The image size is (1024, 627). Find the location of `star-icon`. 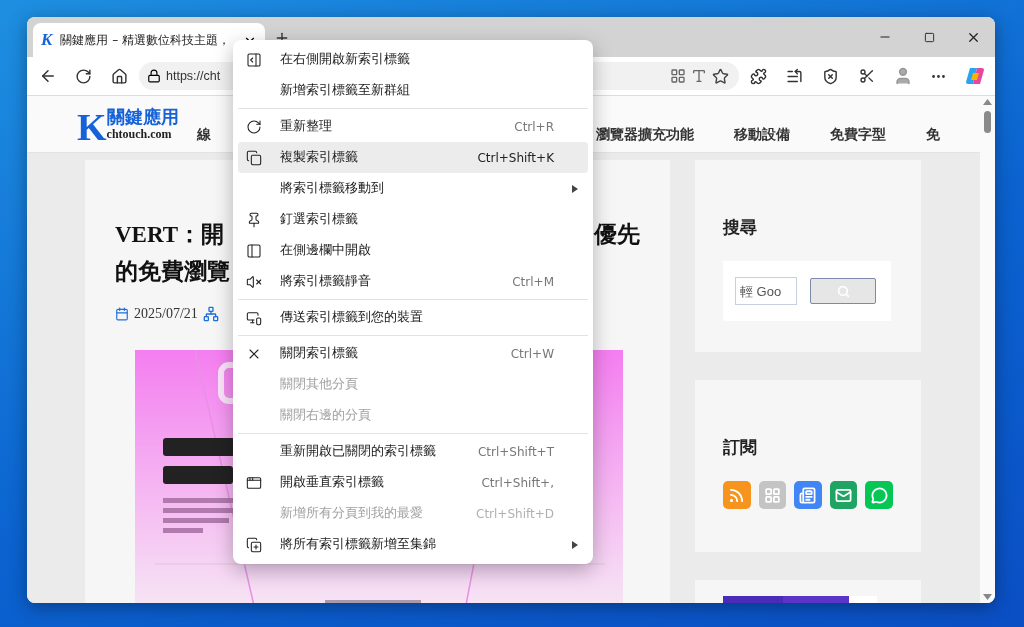

star-icon is located at coordinates (720, 76).